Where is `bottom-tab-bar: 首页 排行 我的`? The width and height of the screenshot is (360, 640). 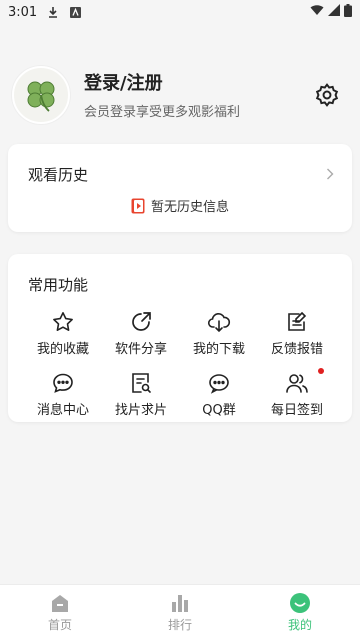 bottom-tab-bar: 首页 排行 我的 is located at coordinates (180, 612).